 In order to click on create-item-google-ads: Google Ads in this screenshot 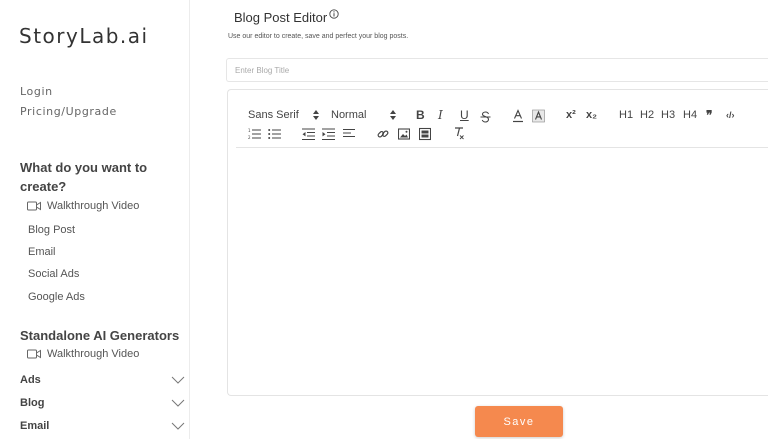, I will do `click(56, 297)`.